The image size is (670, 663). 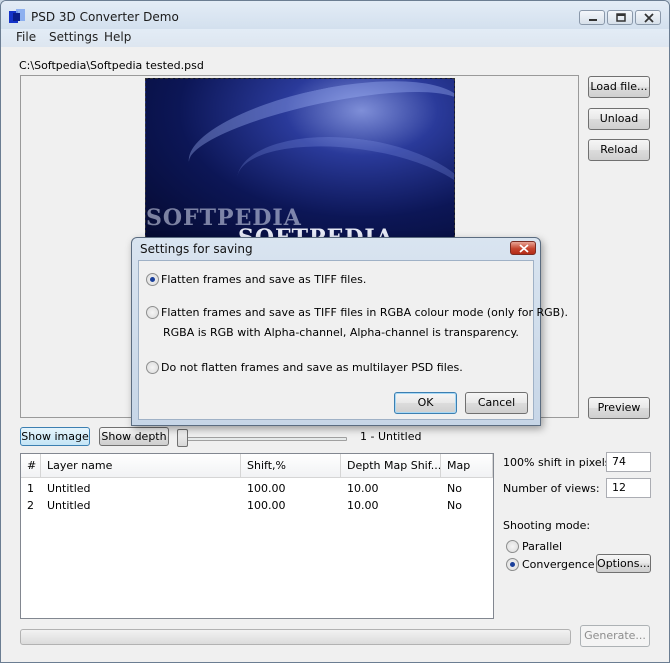 I want to click on menu-file: File, so click(x=26, y=37).